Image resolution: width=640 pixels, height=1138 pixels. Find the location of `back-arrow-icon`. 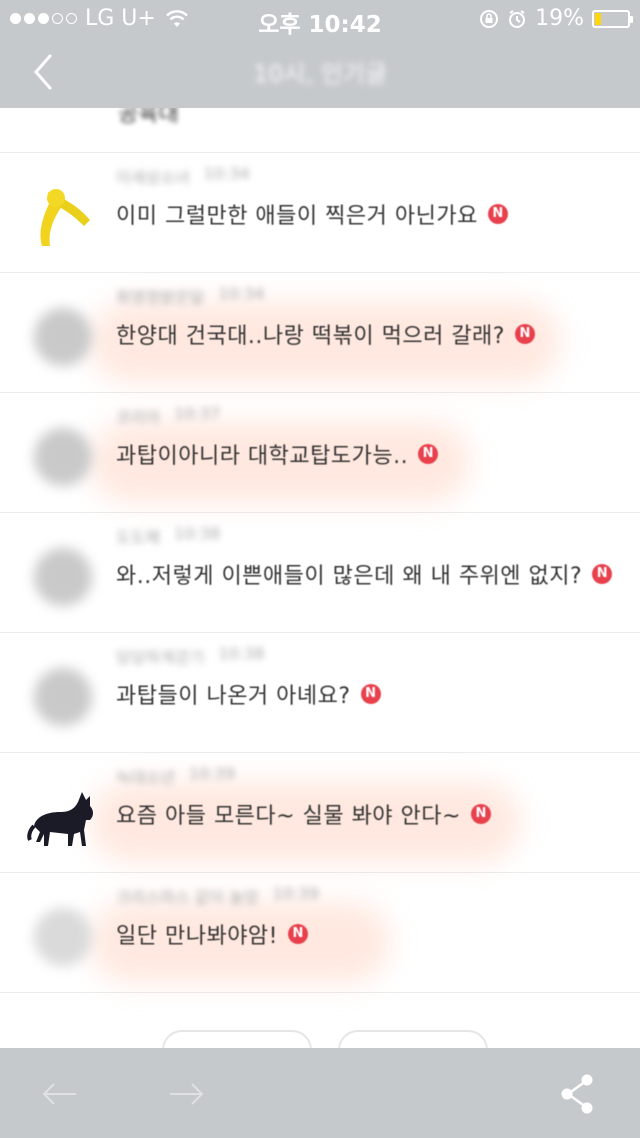

back-arrow-icon is located at coordinates (60, 1094).